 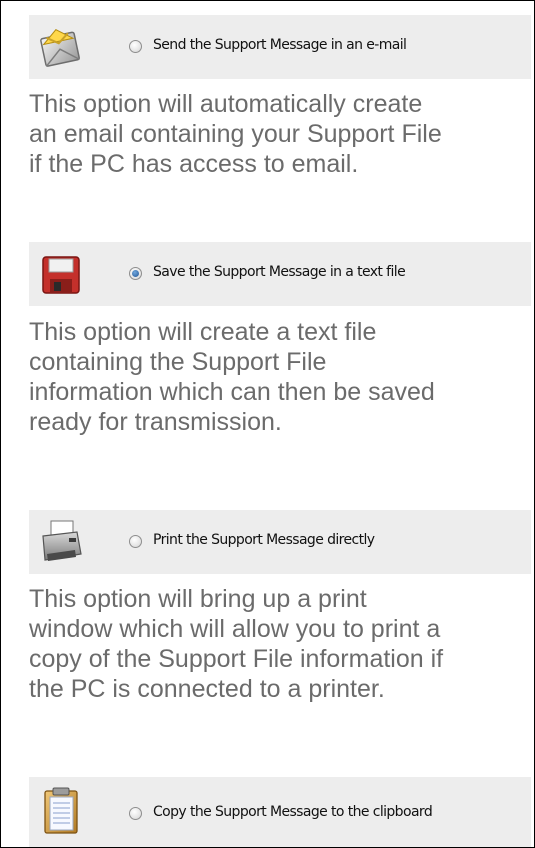 What do you see at coordinates (198, 599) in the screenshot?
I see `description-line: This option will bring up a print` at bounding box center [198, 599].